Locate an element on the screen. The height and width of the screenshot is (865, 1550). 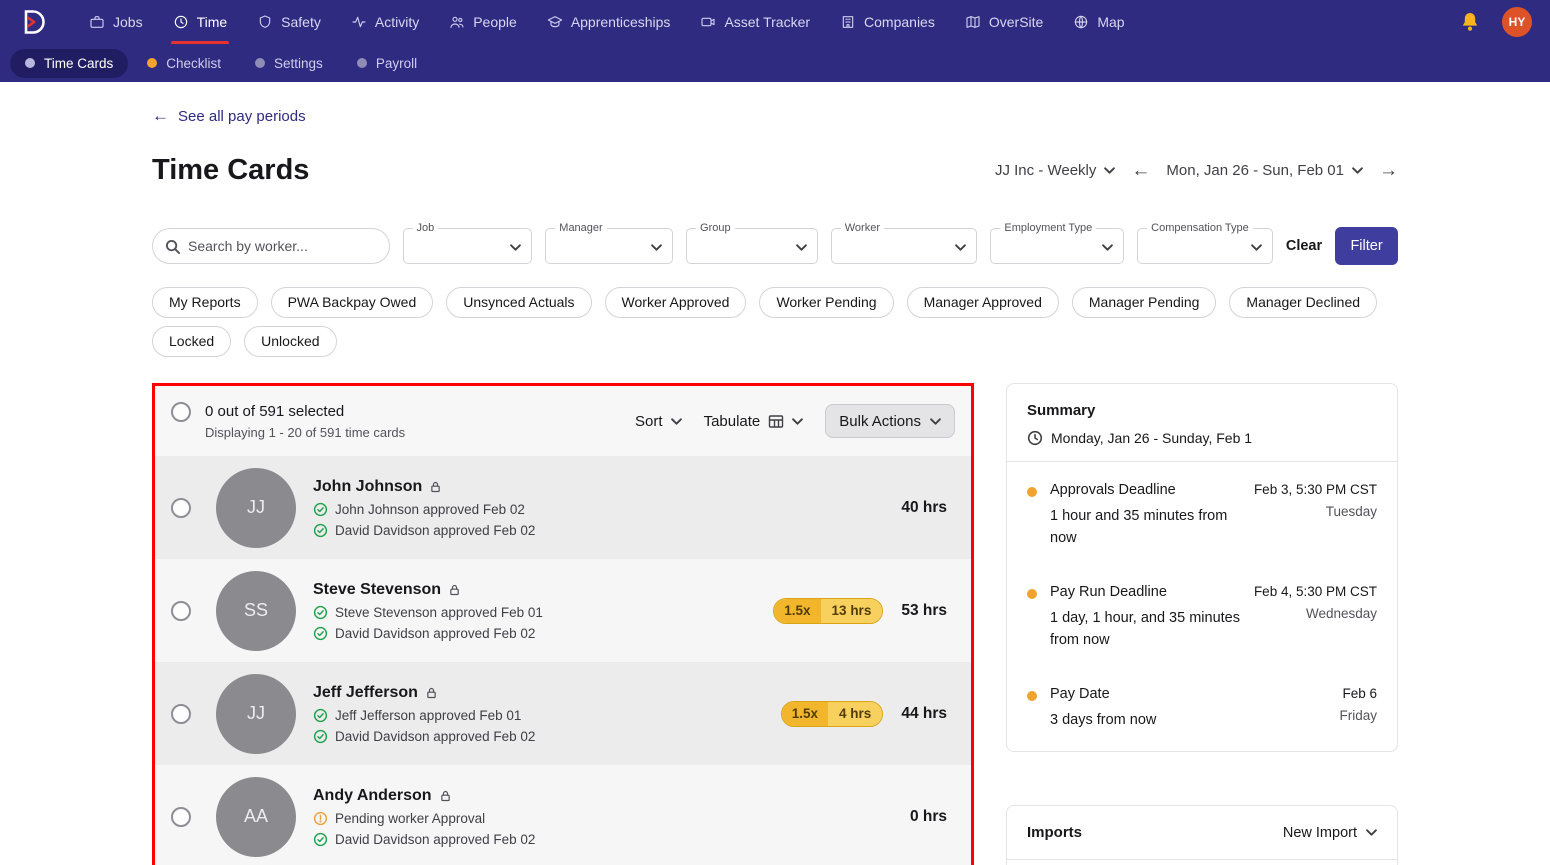
time-cards-dot-icon is located at coordinates (30, 63).